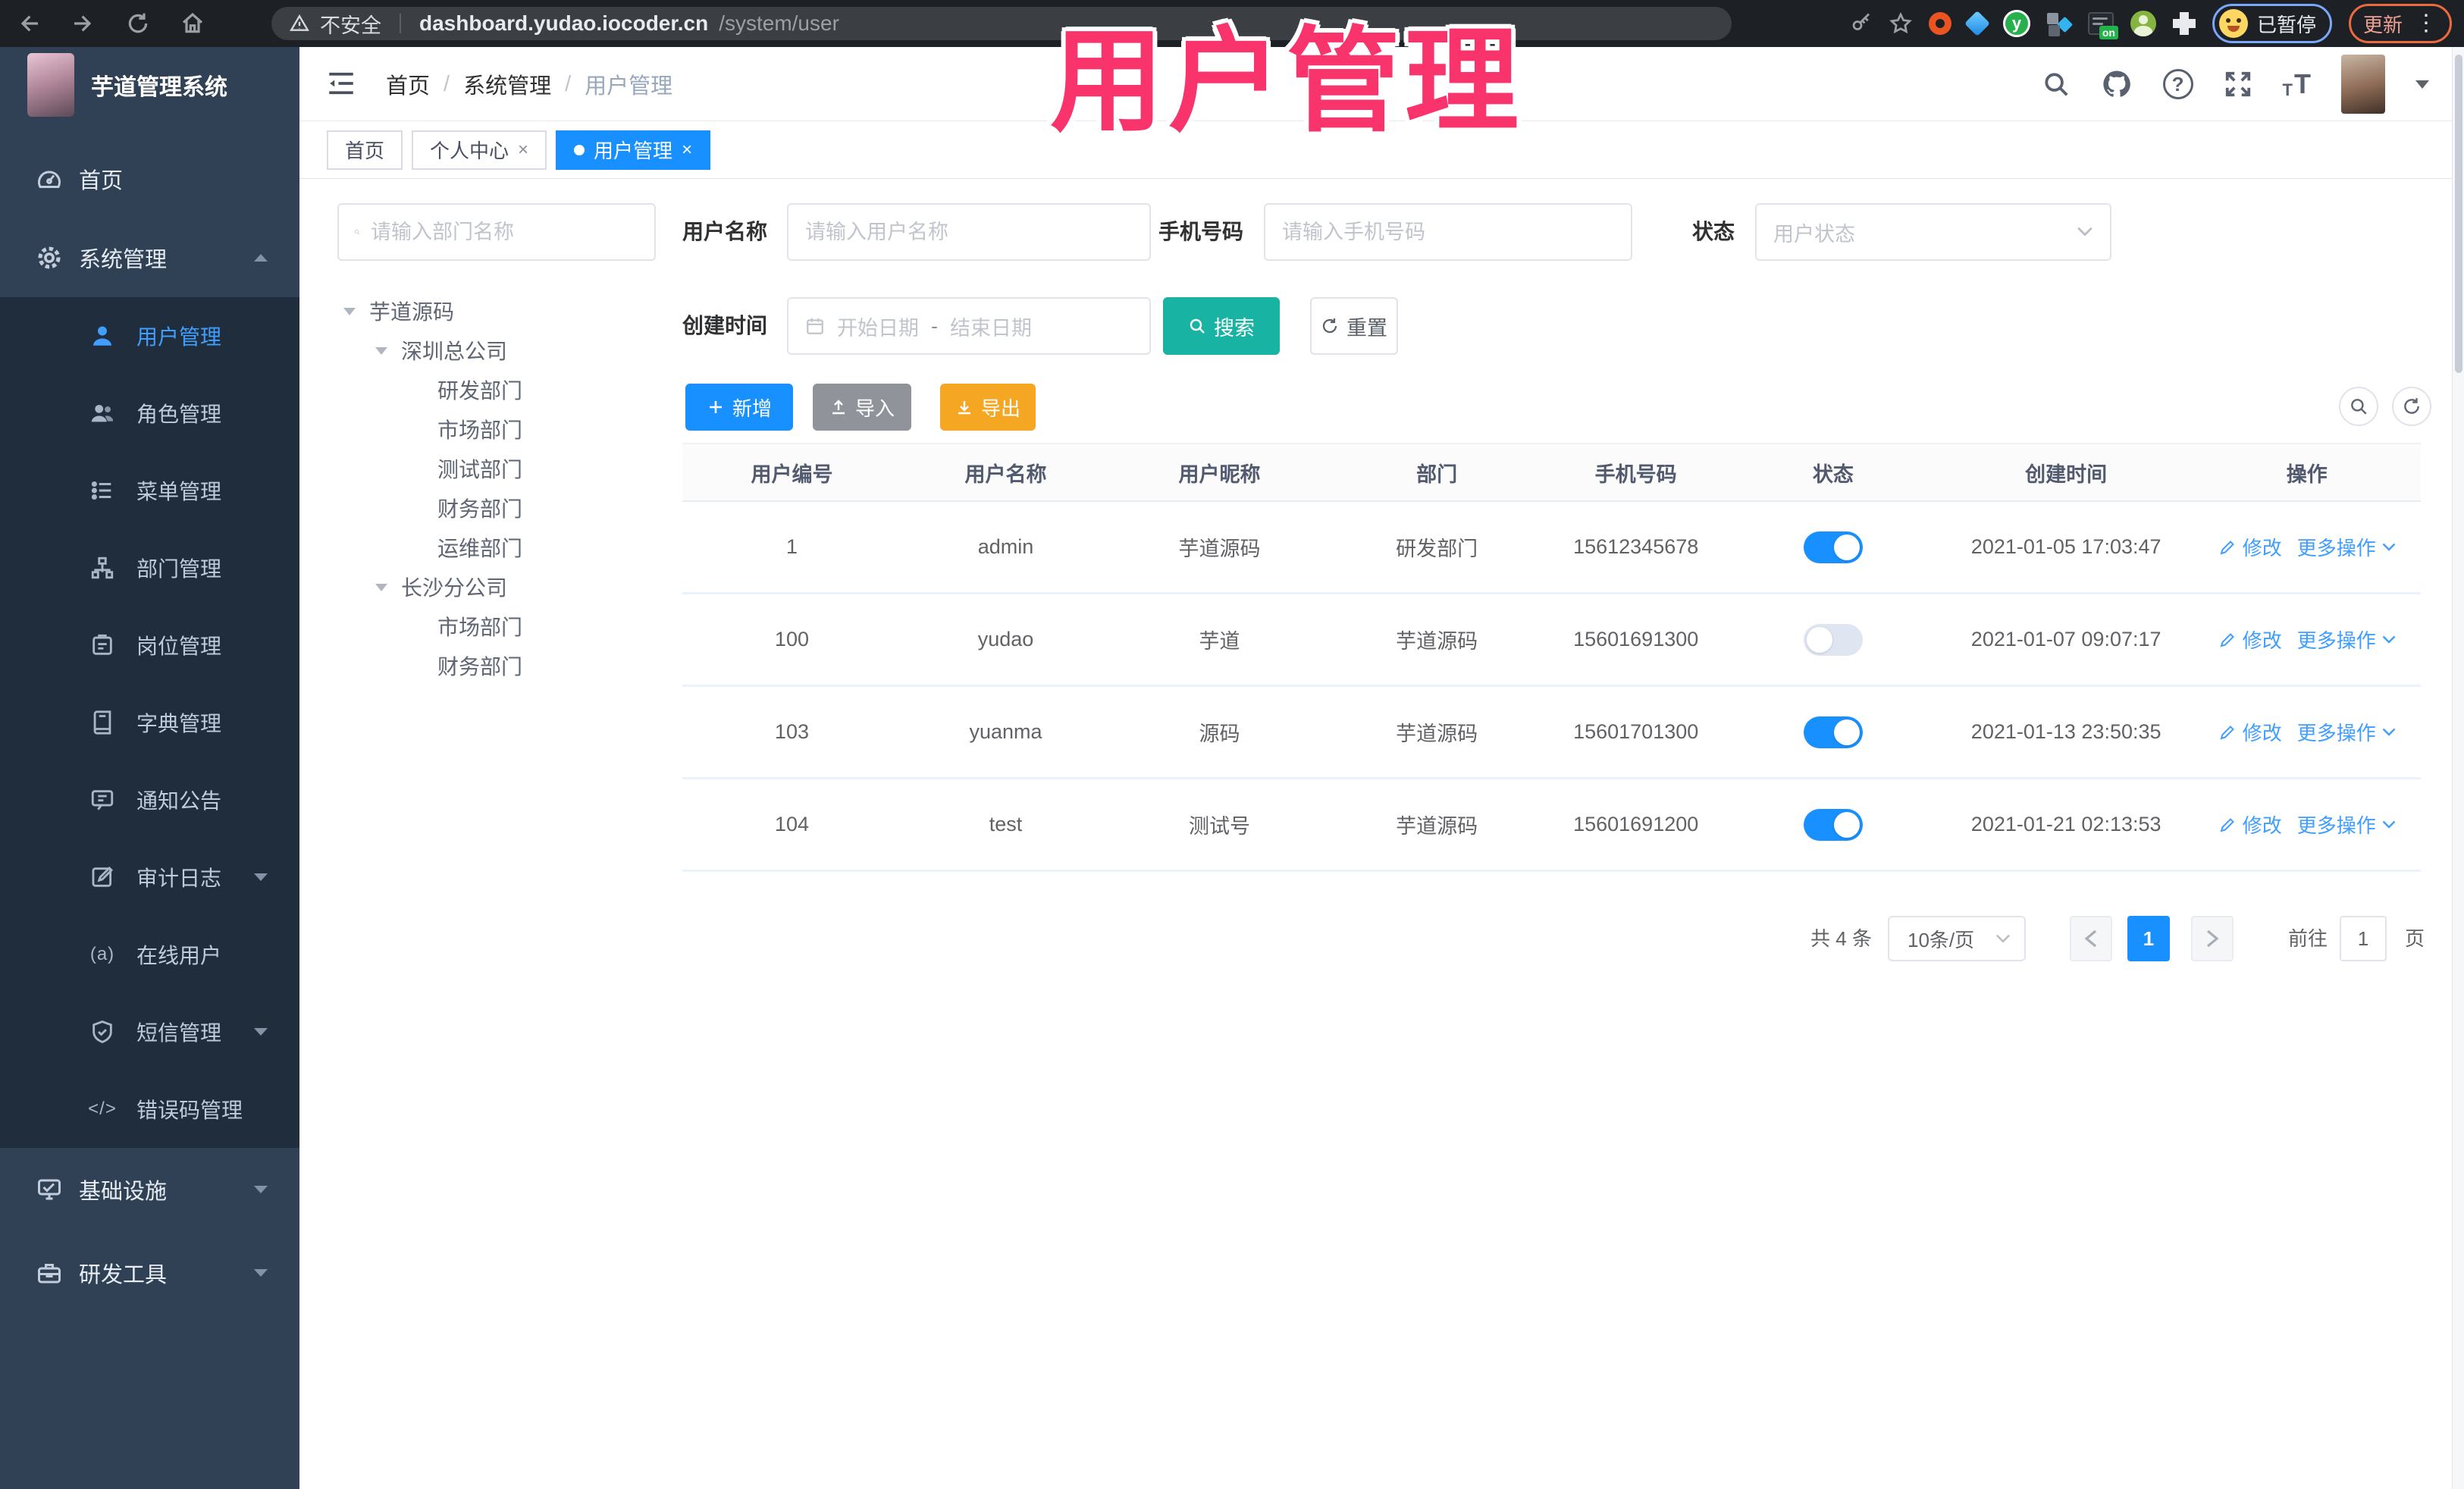 The image size is (2464, 1489). I want to click on tab-user-mgmt: 用户管理 ×, so click(633, 150).